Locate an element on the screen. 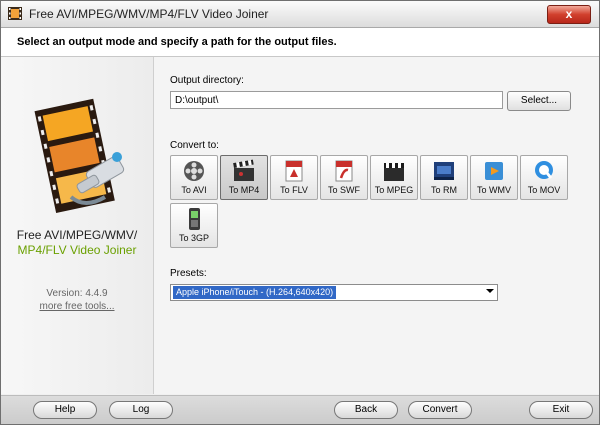  film-app-icon is located at coordinates (15, 13).